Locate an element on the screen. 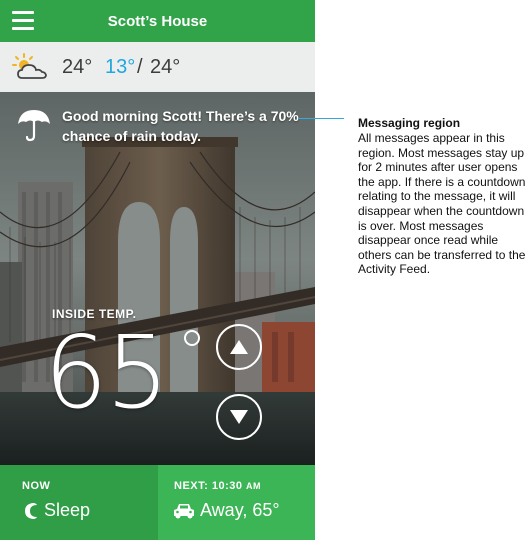  page-title: Scott’s House is located at coordinates (157, 21).